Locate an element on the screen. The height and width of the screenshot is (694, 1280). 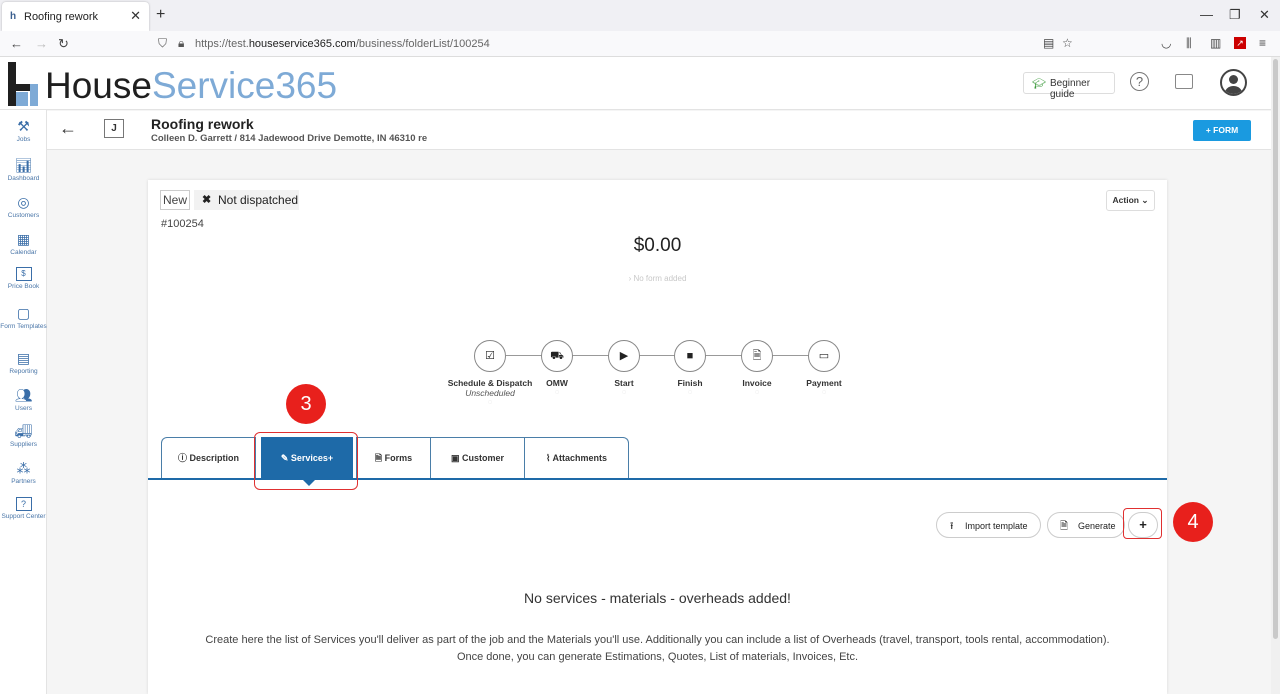
sidebar-item-dashboard: 📊︎ Dashboard is located at coordinates (23, 170).